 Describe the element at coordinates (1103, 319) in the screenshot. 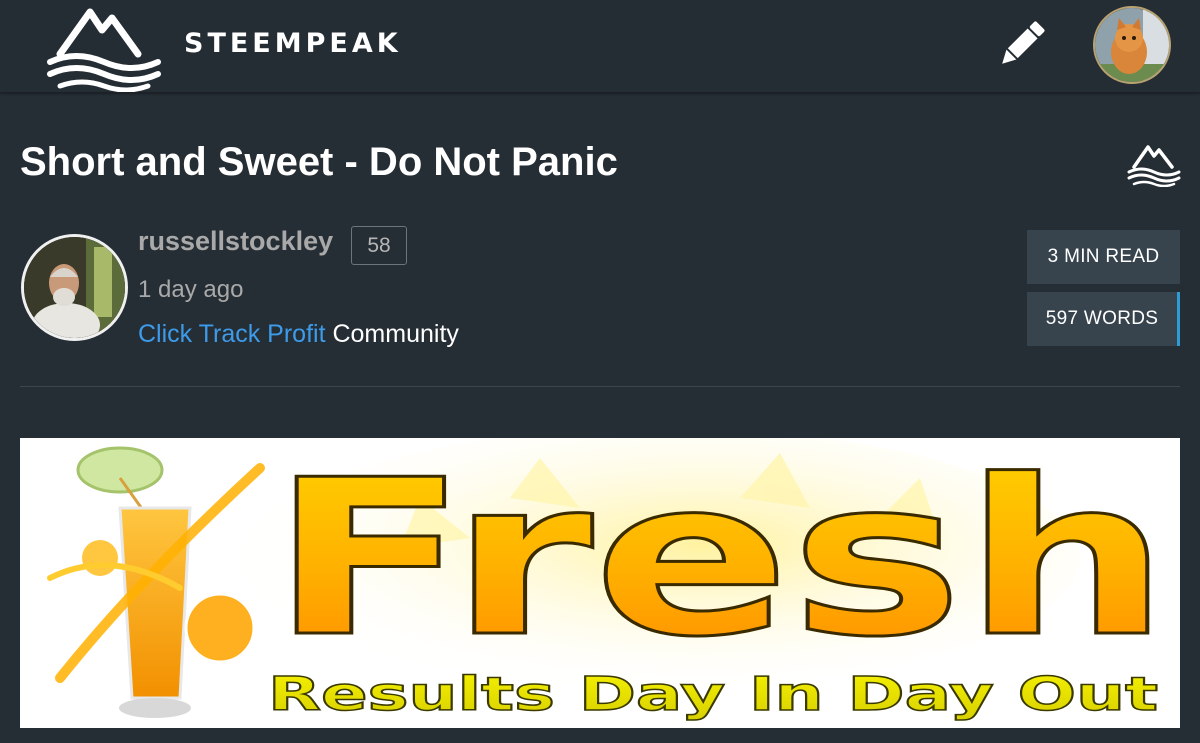

I see `word-count-badge: 597 WORDS` at that location.